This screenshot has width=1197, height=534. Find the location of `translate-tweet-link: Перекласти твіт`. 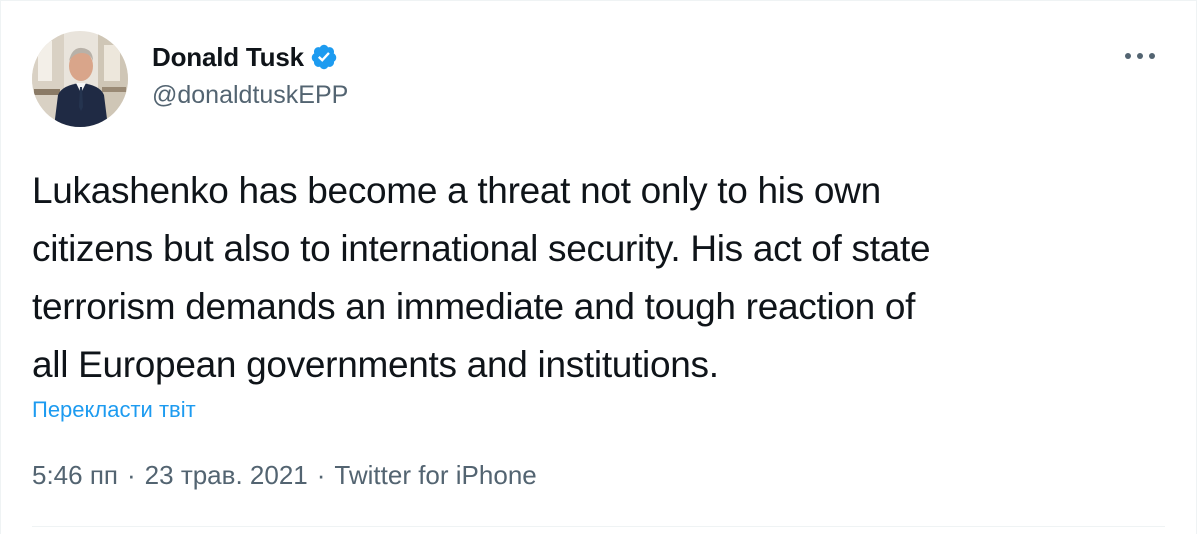

translate-tweet-link: Перекласти твіт is located at coordinates (114, 410).